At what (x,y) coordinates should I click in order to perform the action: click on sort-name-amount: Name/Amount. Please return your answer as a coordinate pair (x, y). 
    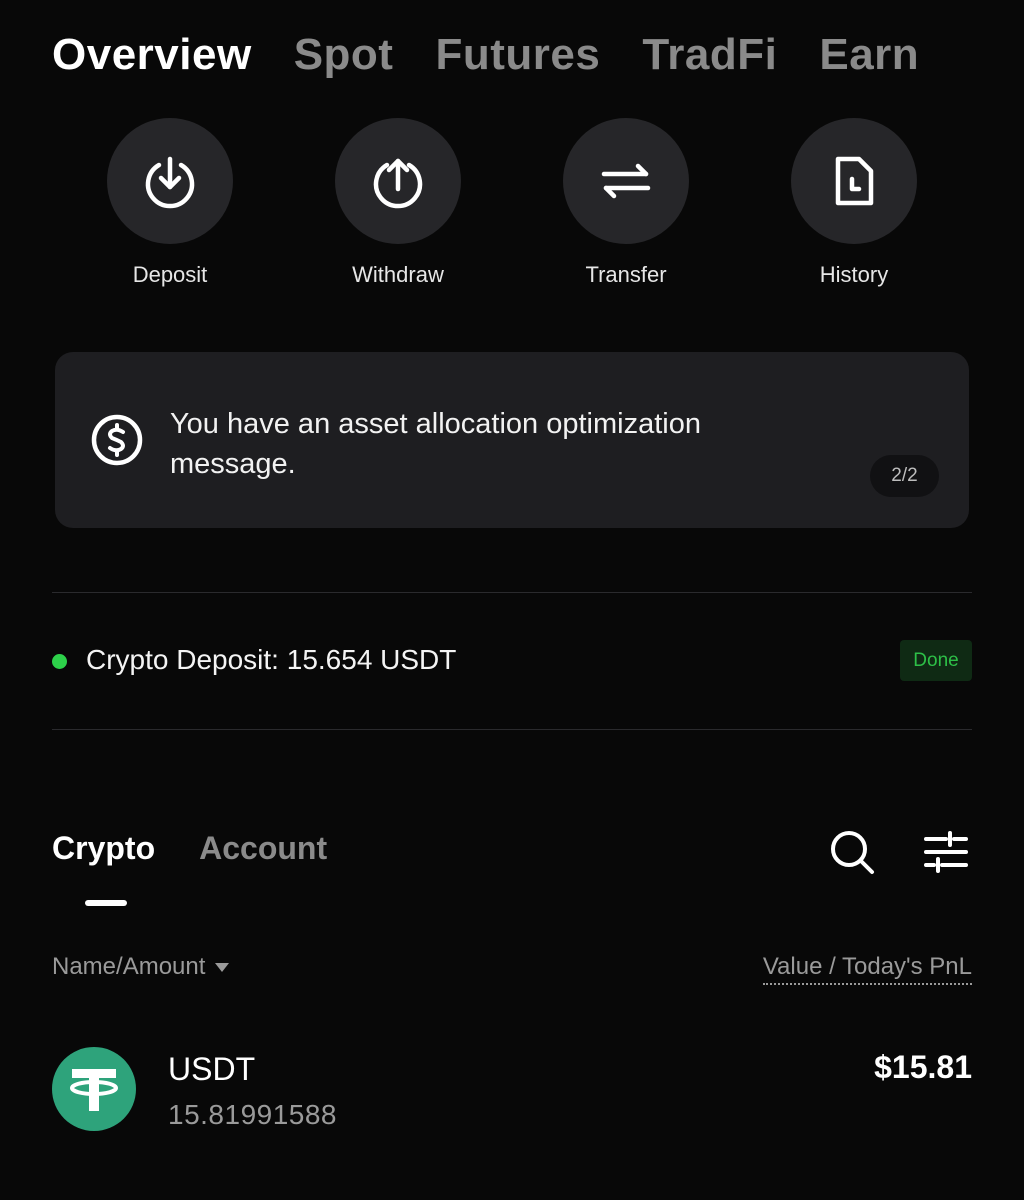
    Looking at the image, I should click on (141, 967).